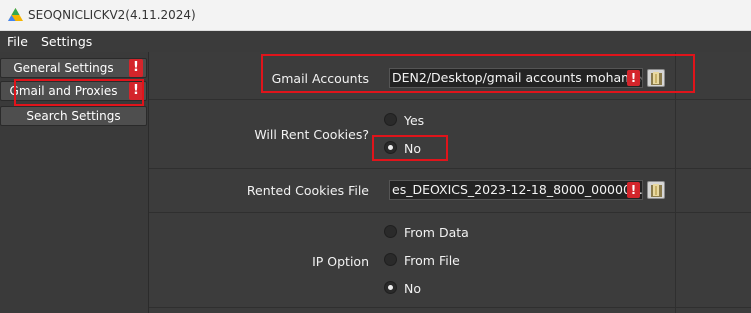  I want to click on window-title: SEOQNICLICKV2(4.11.2024), so click(112, 15).